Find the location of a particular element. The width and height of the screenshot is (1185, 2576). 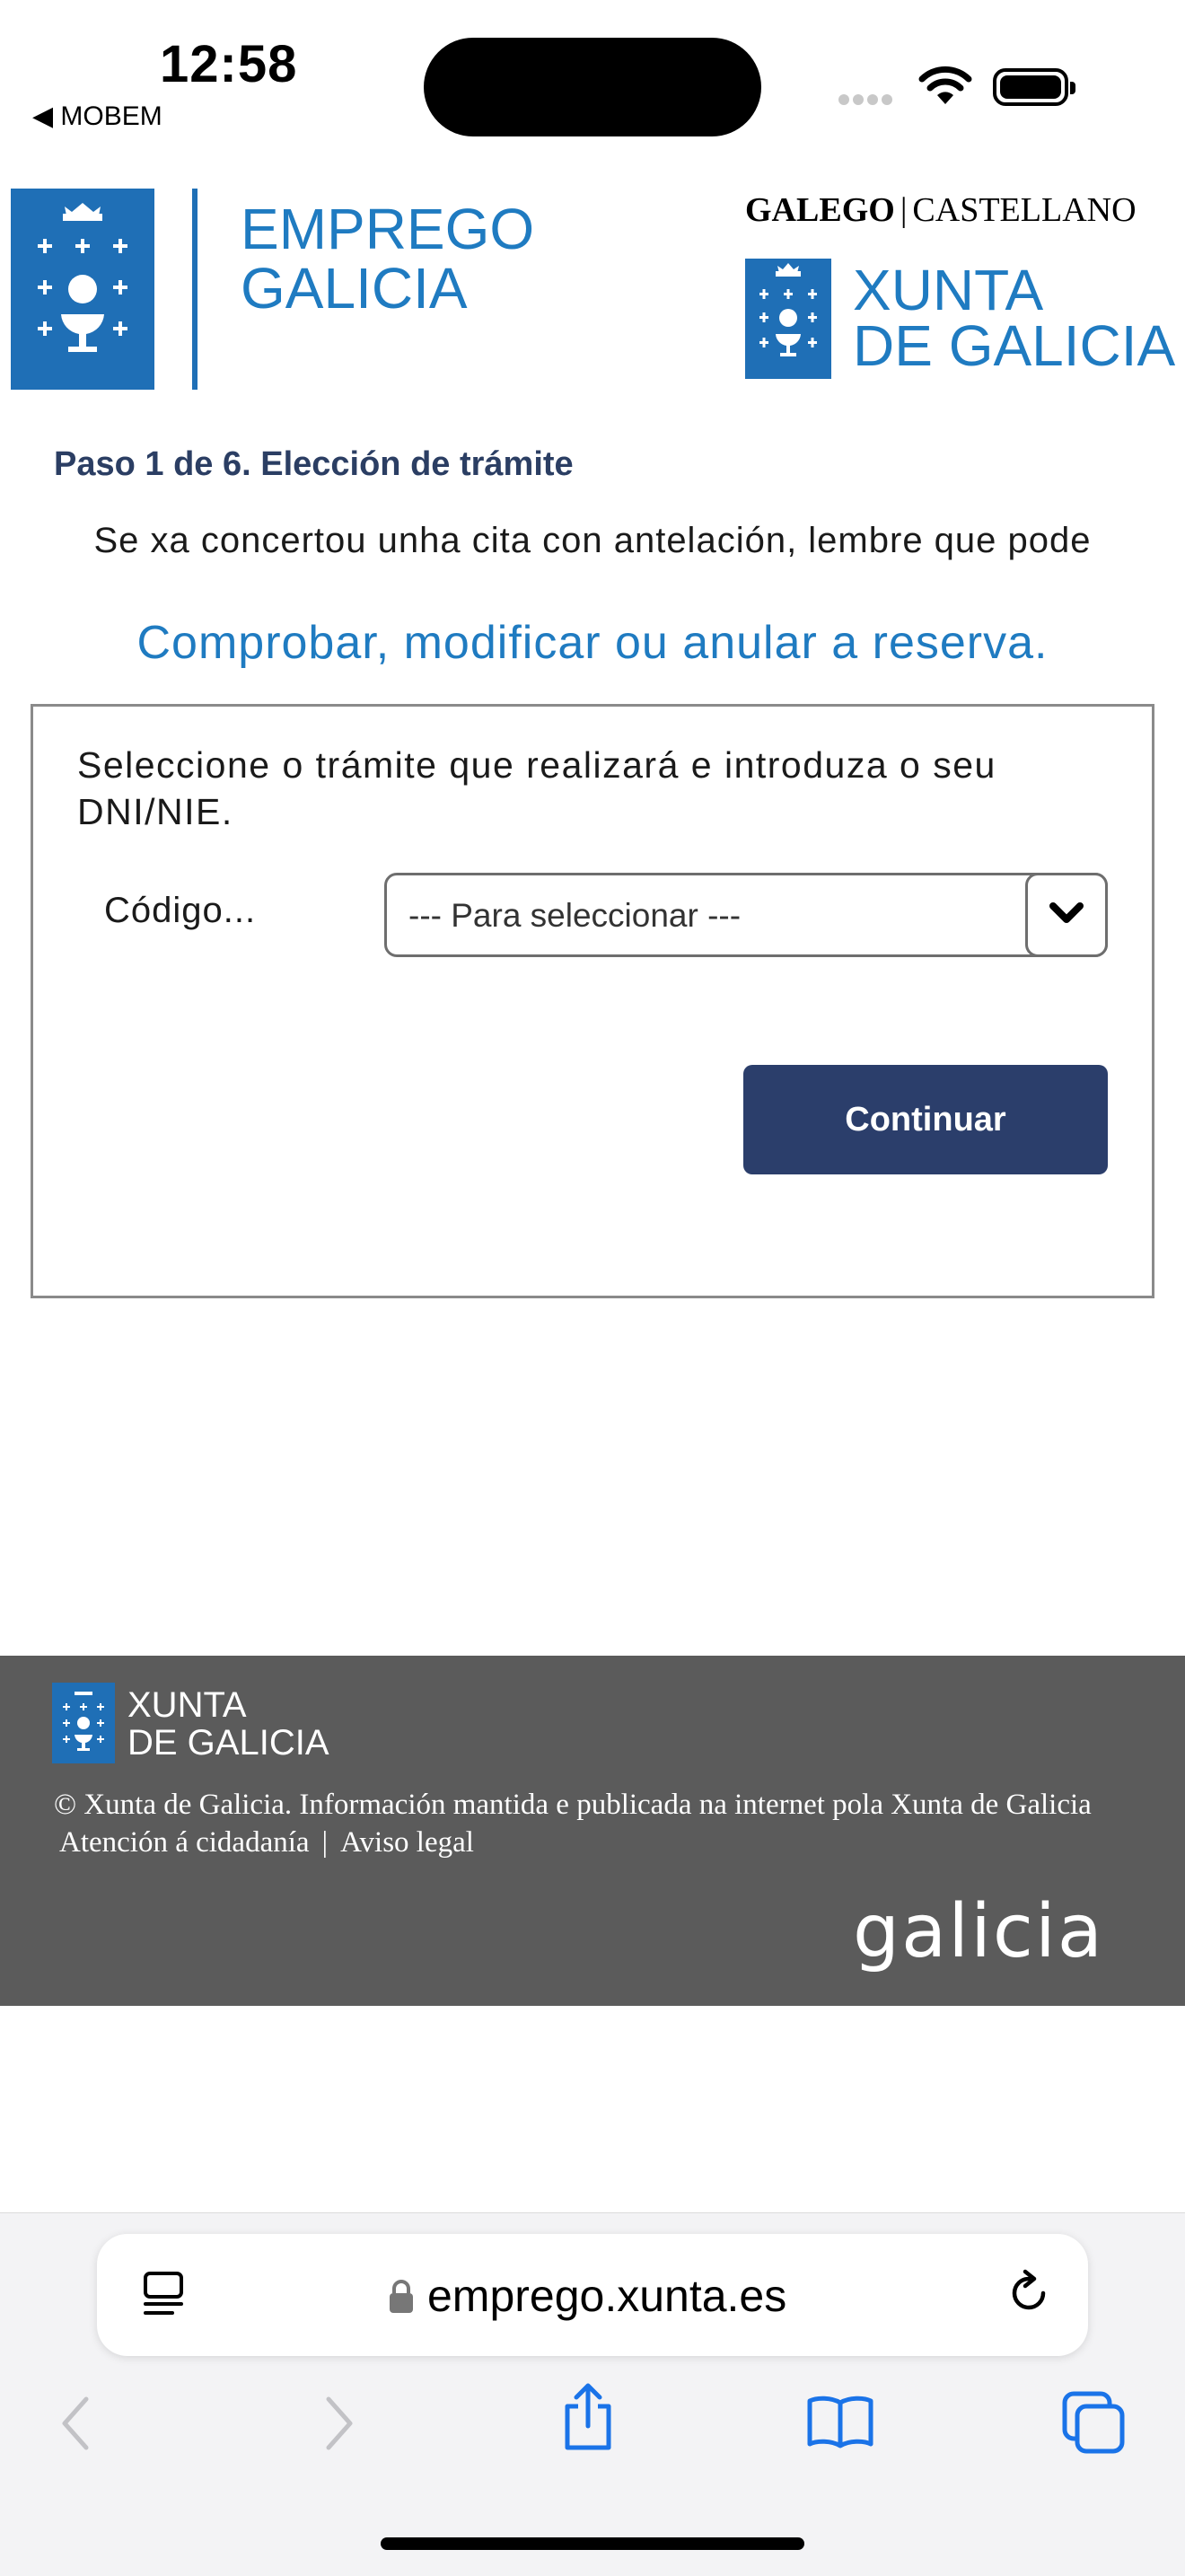

cellular-signal-icon is located at coordinates (867, 101).